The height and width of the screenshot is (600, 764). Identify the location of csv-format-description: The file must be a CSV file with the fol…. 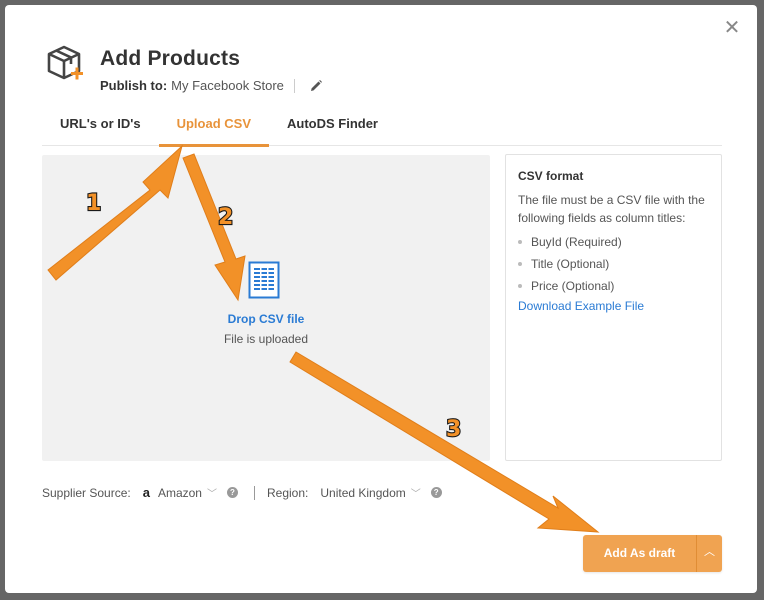
(611, 209).